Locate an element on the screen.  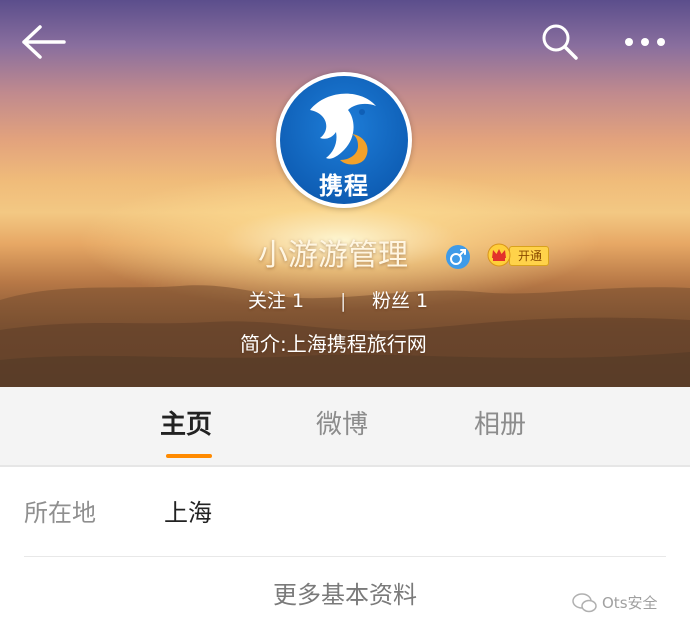
wechat-icon is located at coordinates (584, 603).